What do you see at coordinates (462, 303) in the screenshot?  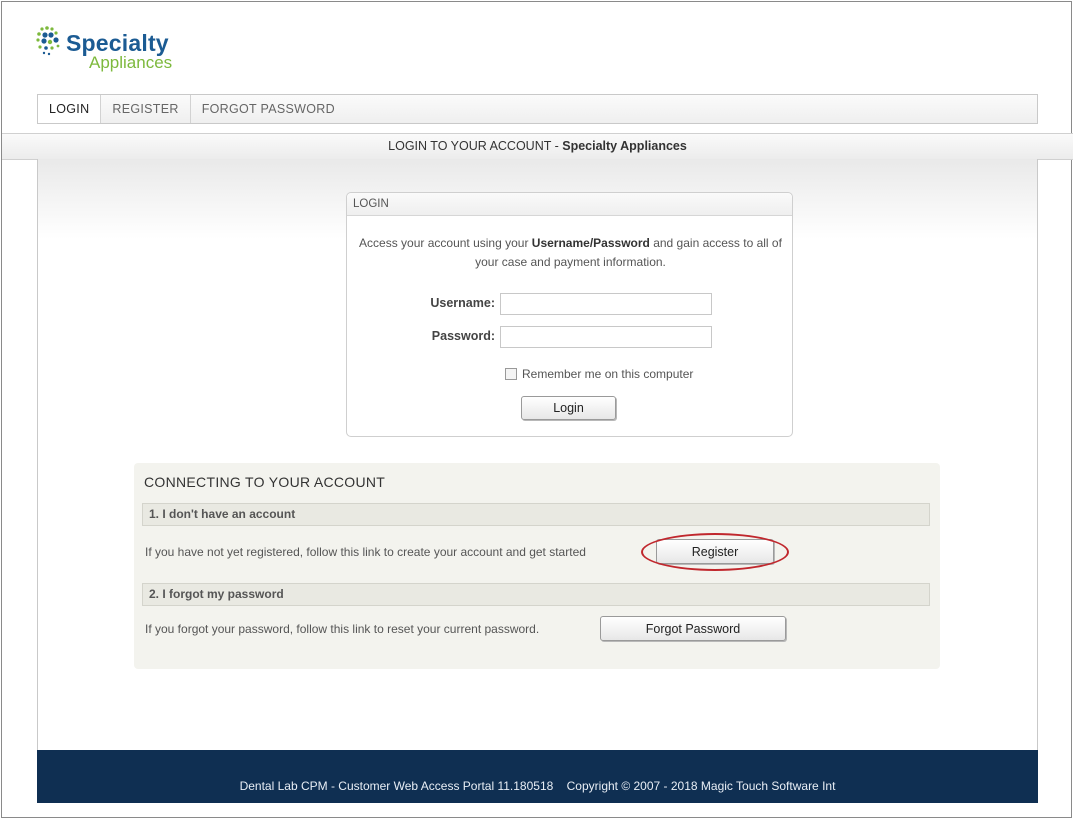 I see `username-label: Username:` at bounding box center [462, 303].